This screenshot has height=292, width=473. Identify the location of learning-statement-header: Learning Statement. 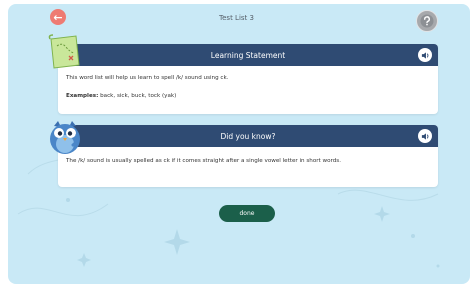
(248, 55).